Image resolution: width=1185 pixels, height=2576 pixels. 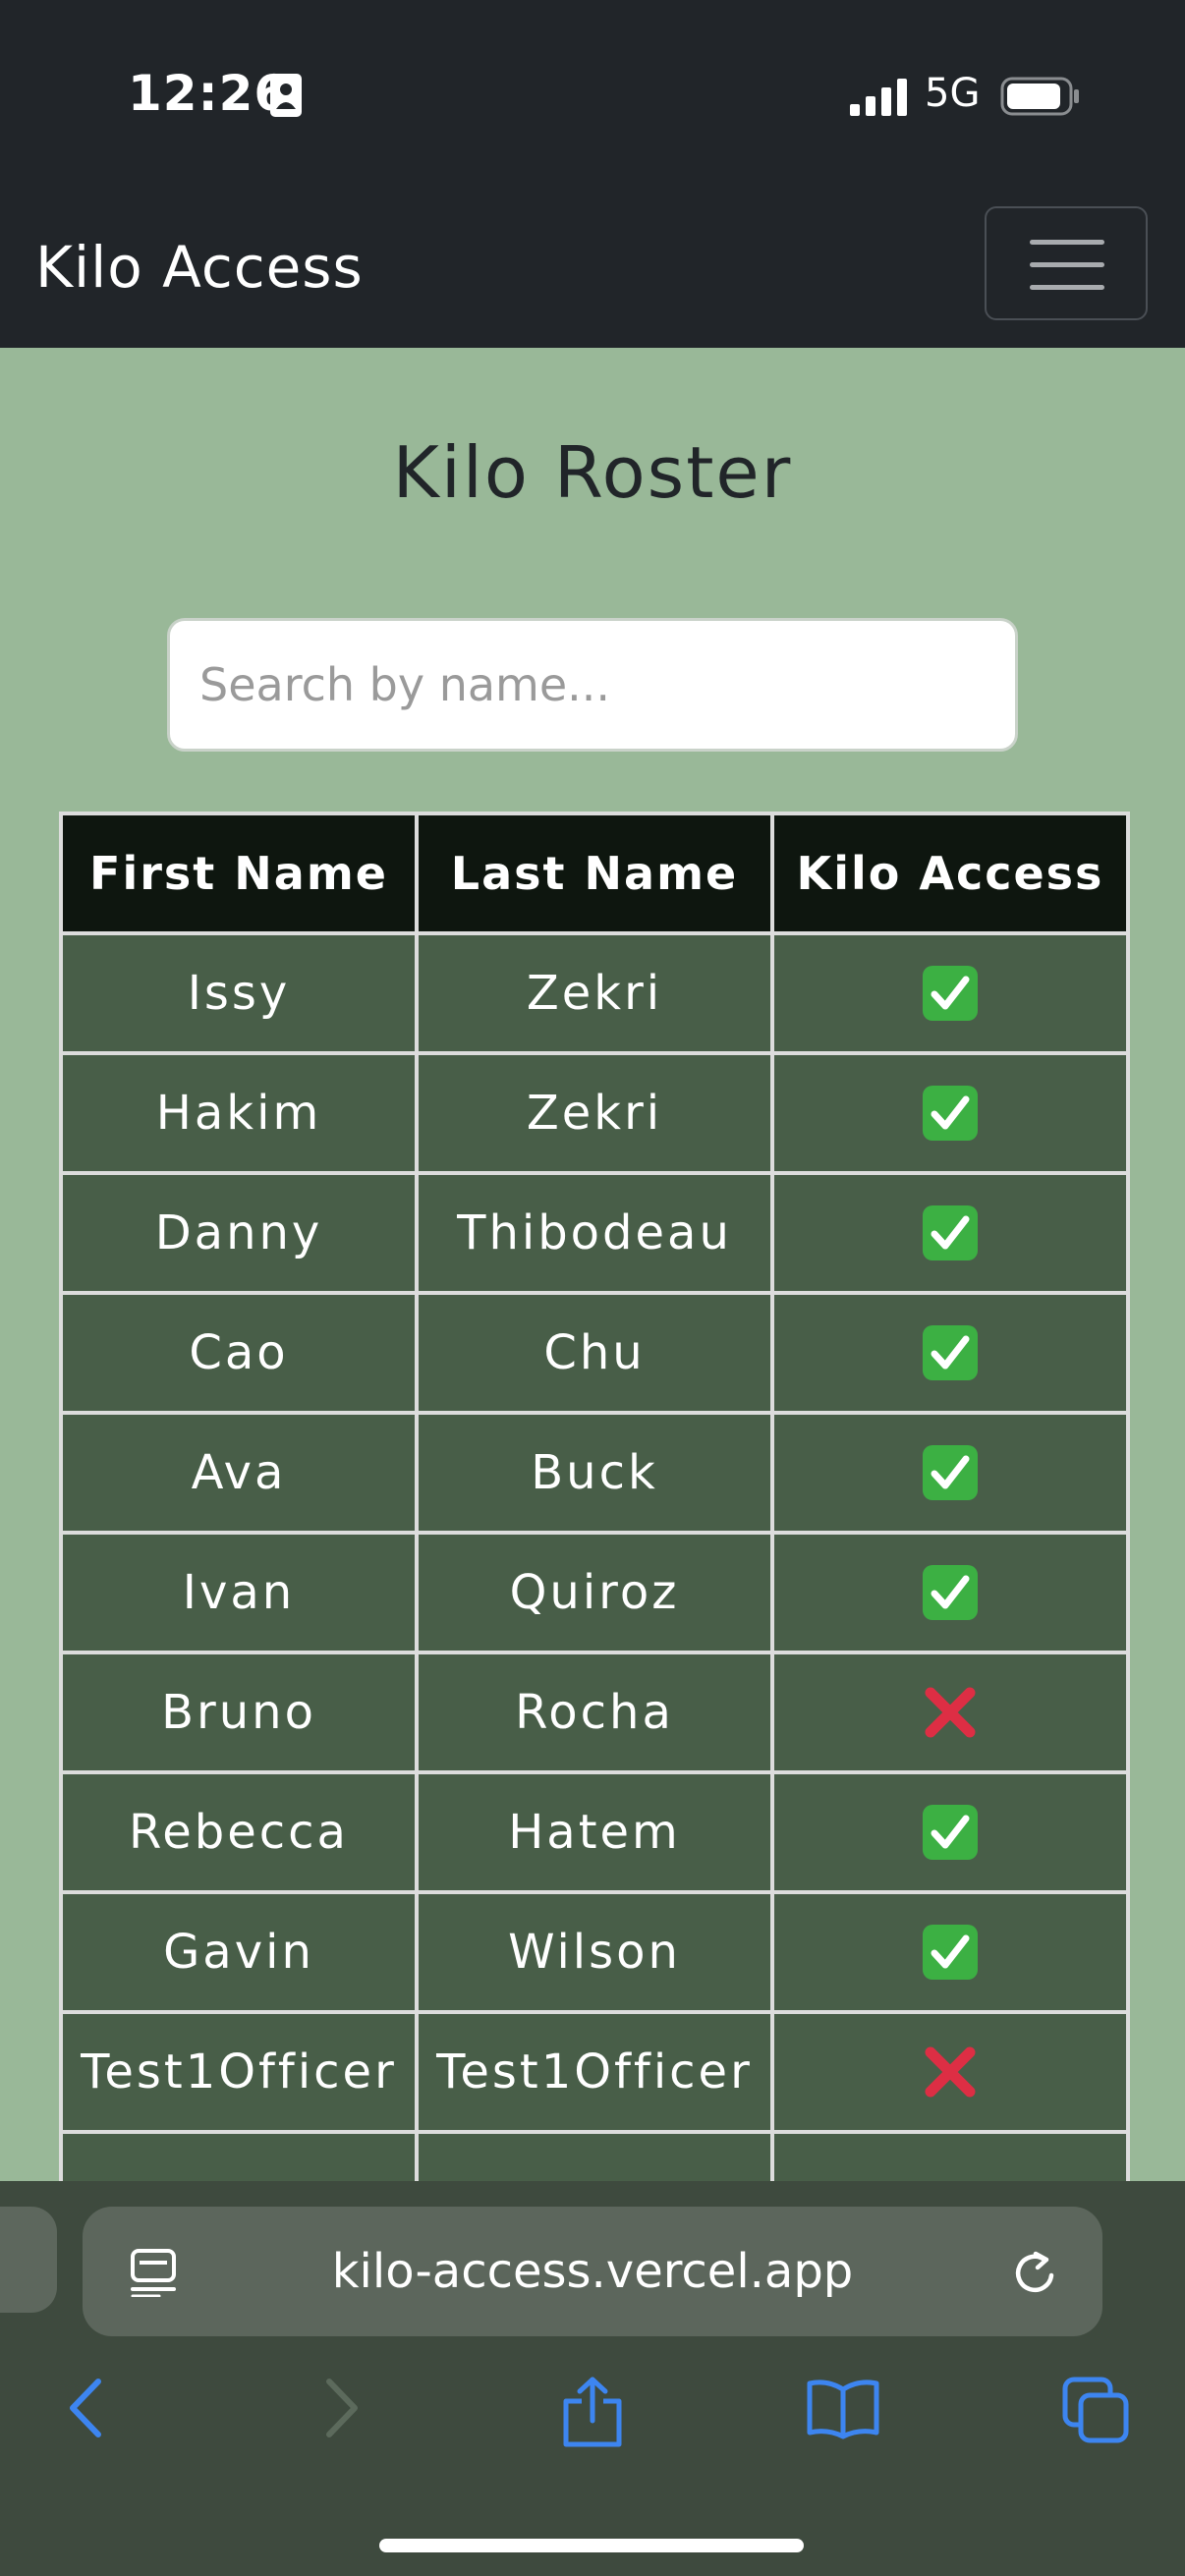 What do you see at coordinates (1096, 2410) in the screenshot?
I see `tabs-icon` at bounding box center [1096, 2410].